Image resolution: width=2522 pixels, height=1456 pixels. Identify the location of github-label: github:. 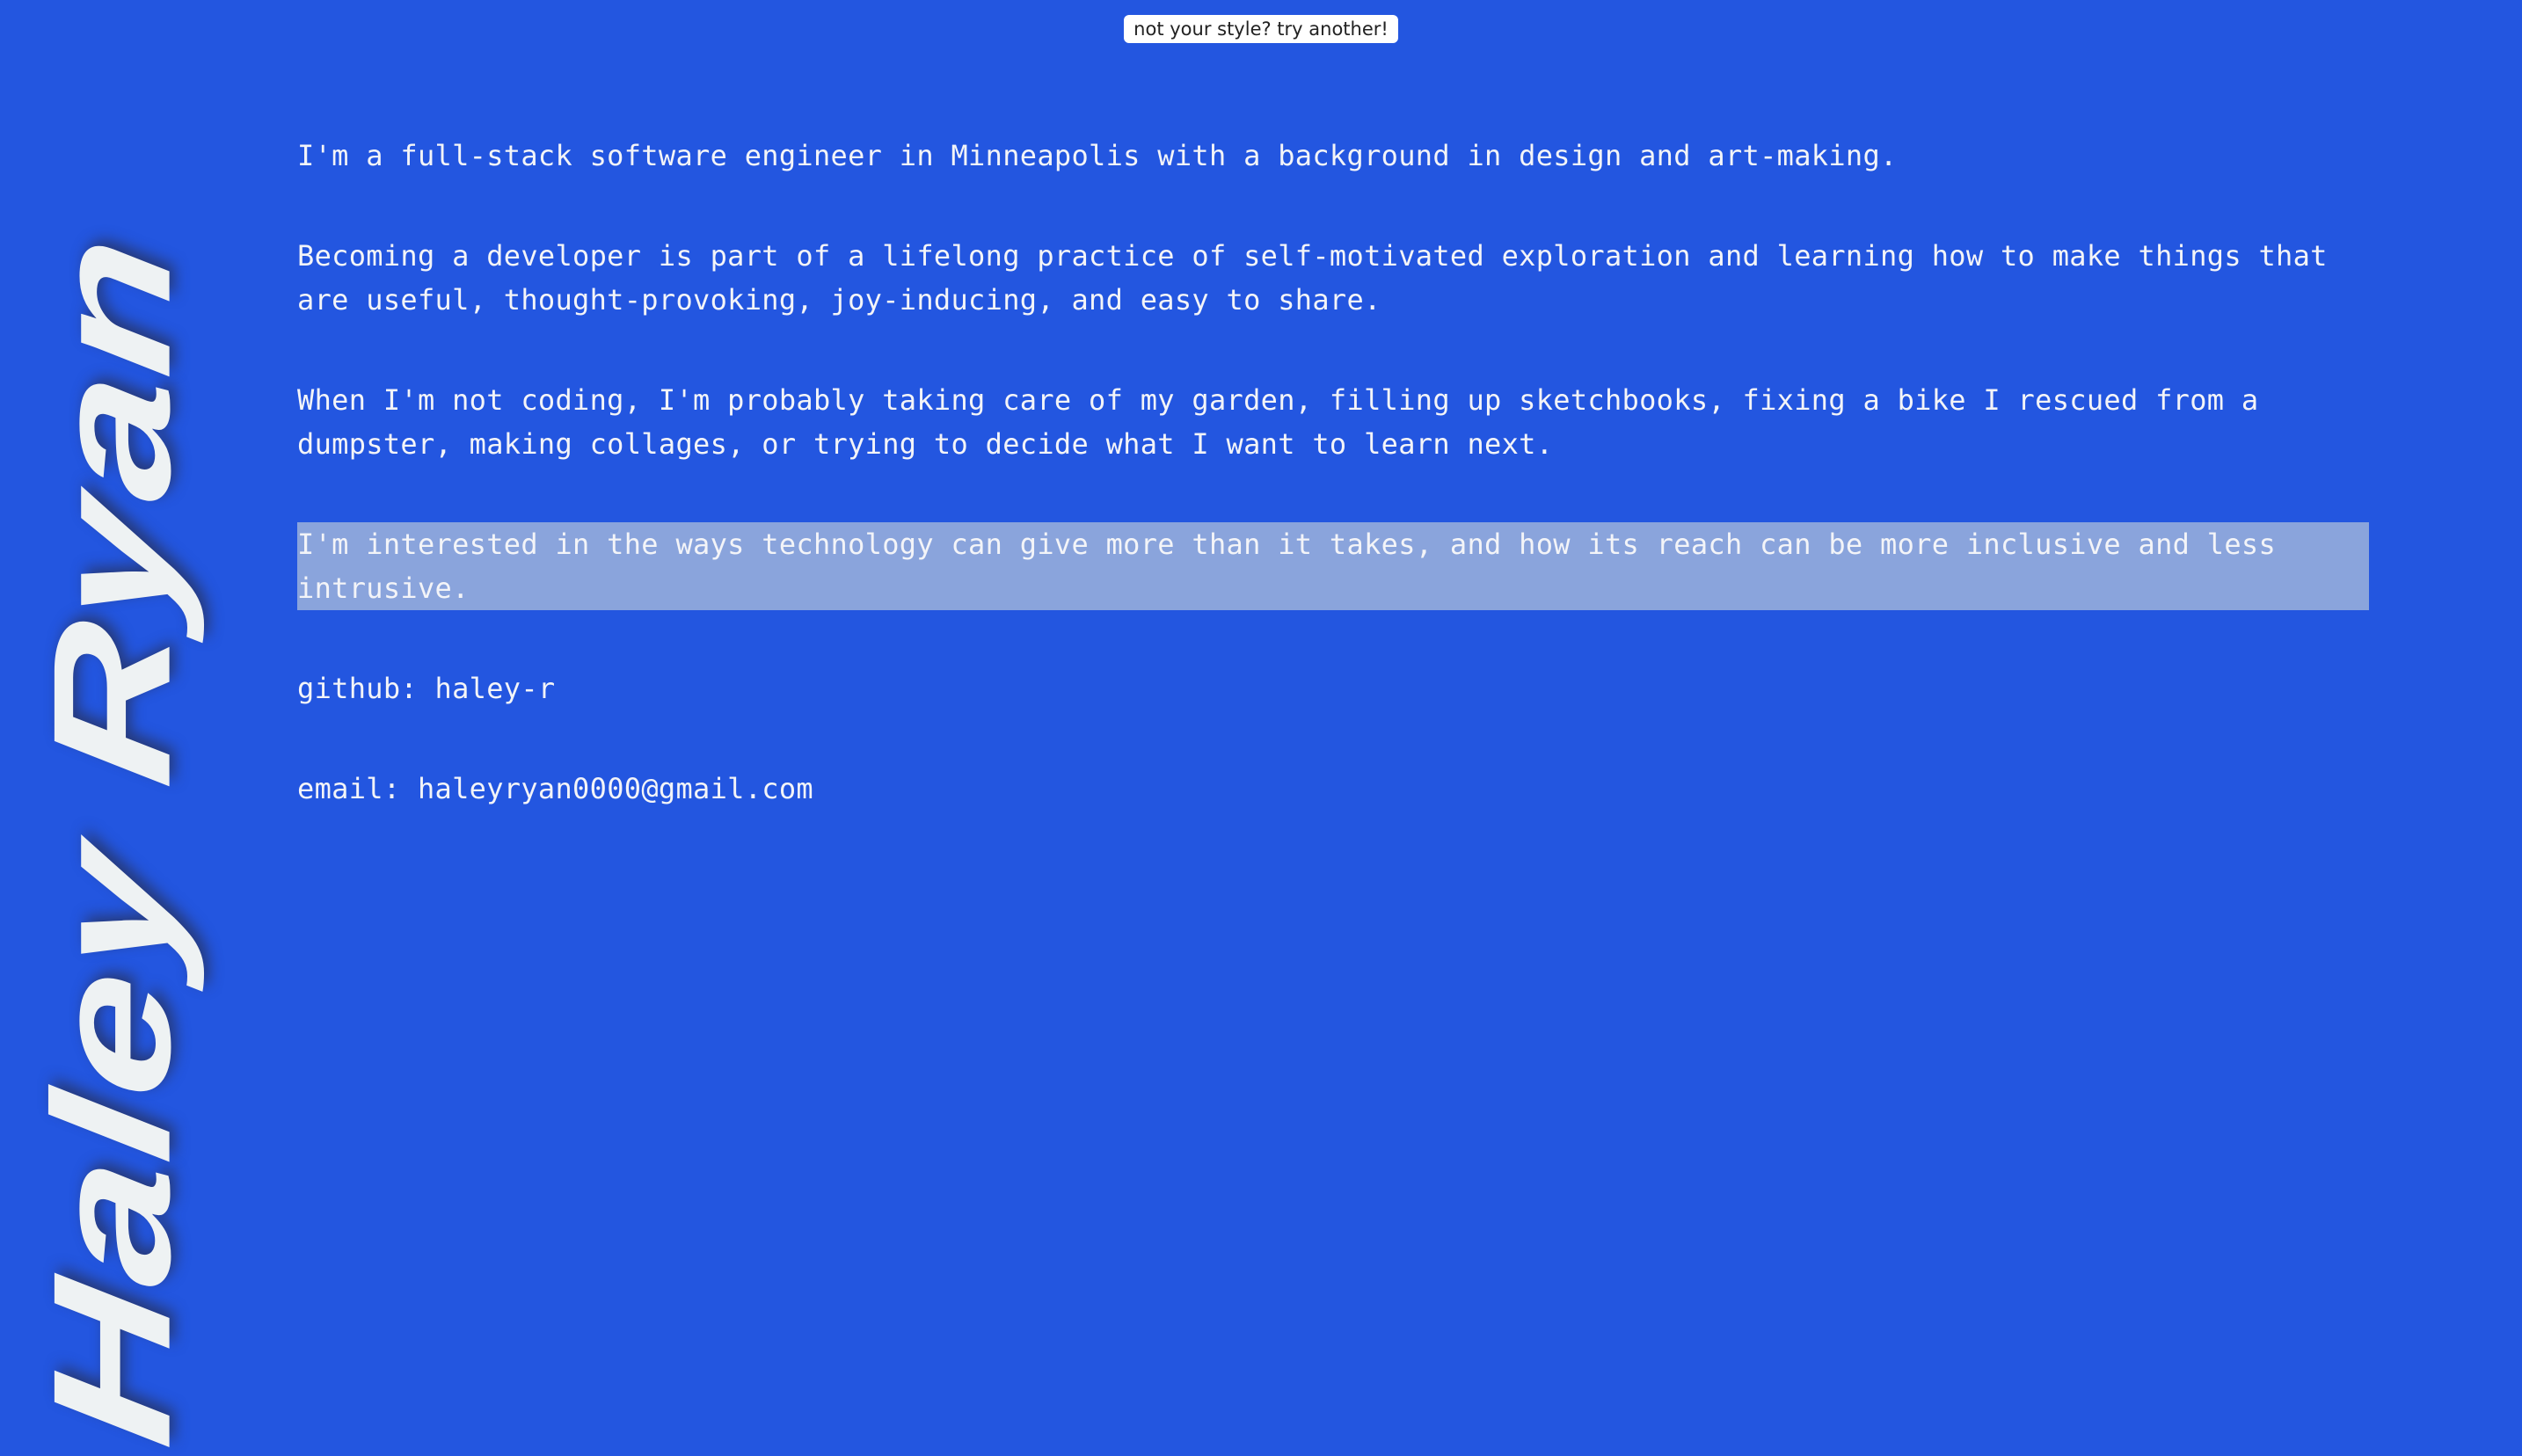
(366, 688).